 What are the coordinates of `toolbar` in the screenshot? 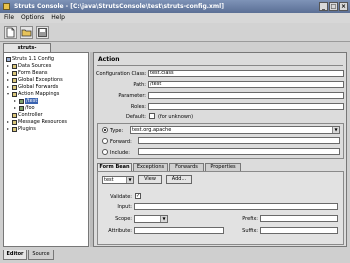 It's located at (175, 32).